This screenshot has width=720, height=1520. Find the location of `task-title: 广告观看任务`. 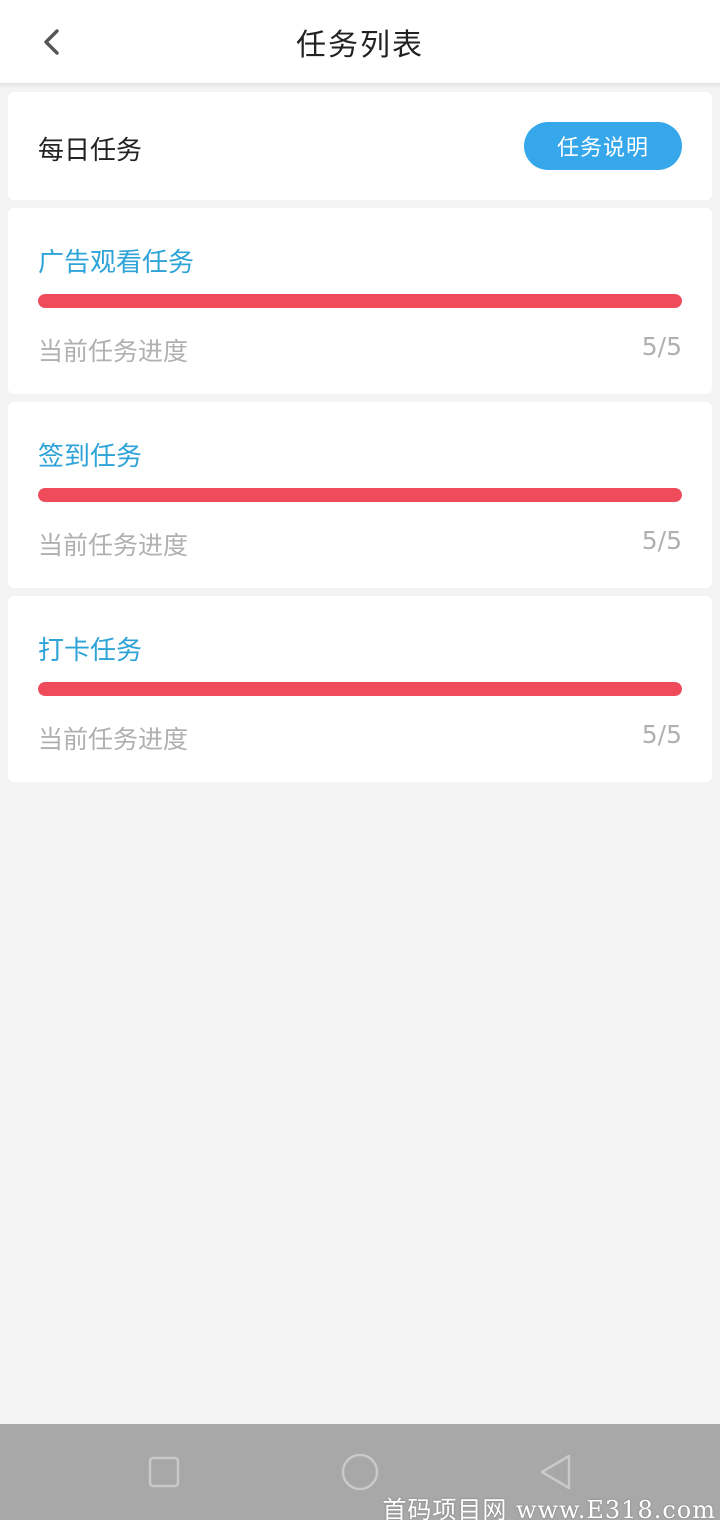

task-title: 广告观看任务 is located at coordinates (116, 263).